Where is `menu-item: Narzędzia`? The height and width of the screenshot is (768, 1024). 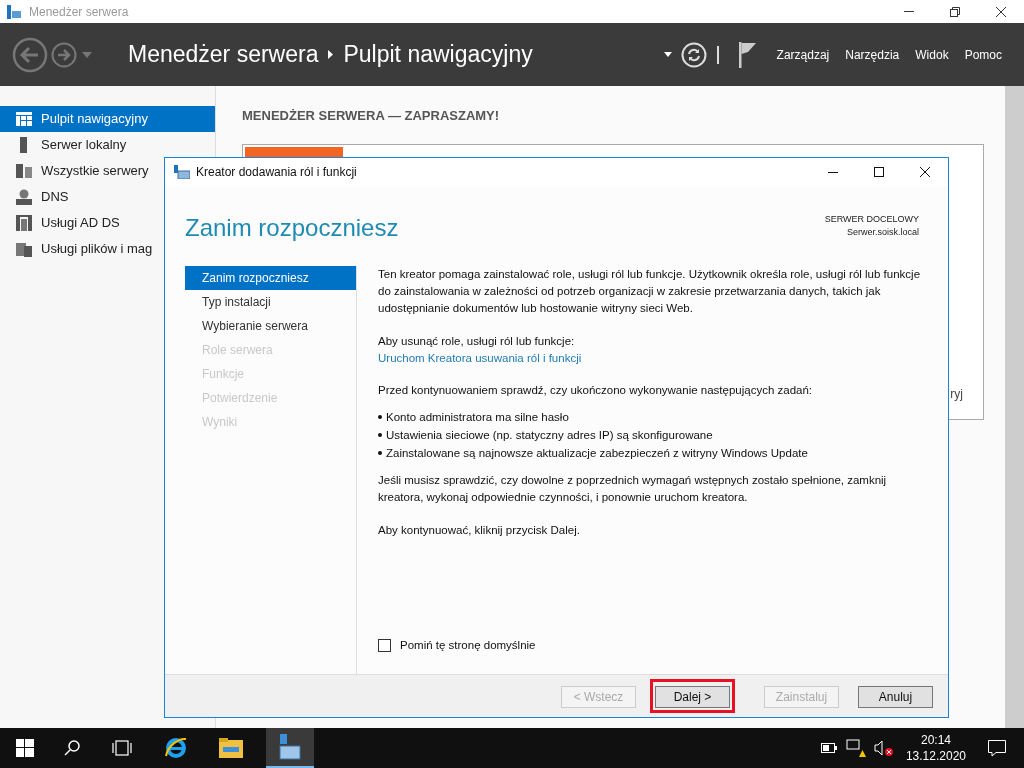 menu-item: Narzędzia is located at coordinates (872, 54).